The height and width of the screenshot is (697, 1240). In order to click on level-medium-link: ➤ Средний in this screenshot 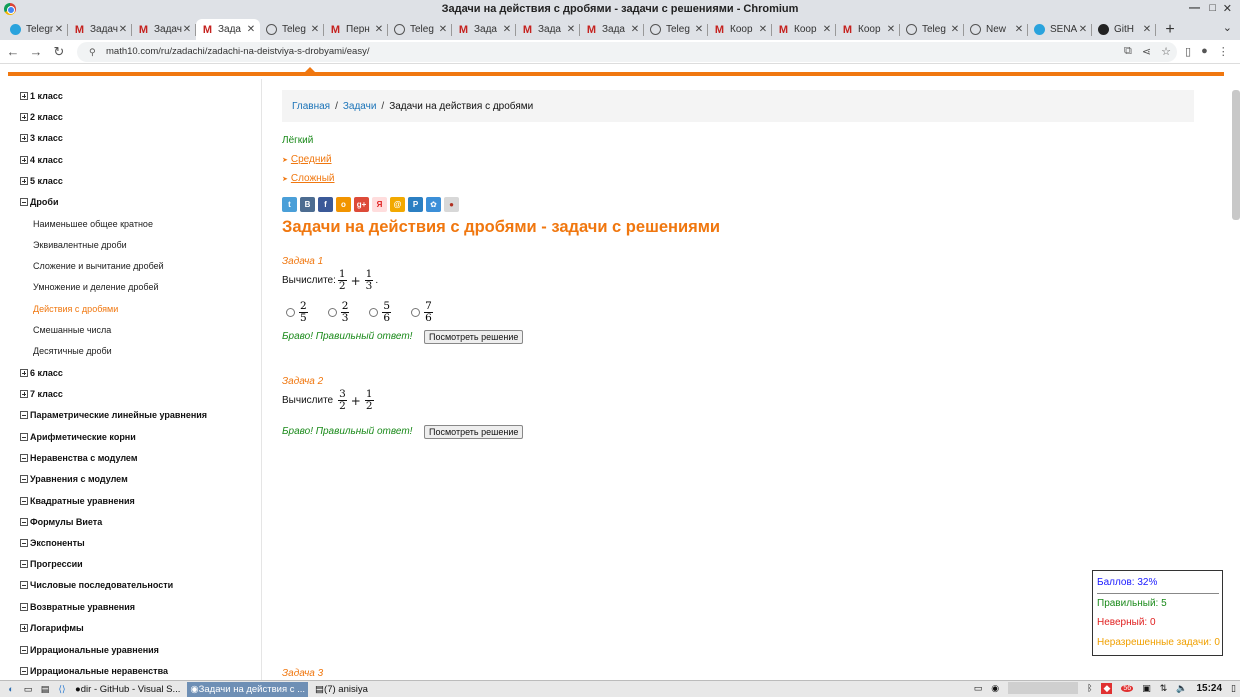, I will do `click(307, 159)`.